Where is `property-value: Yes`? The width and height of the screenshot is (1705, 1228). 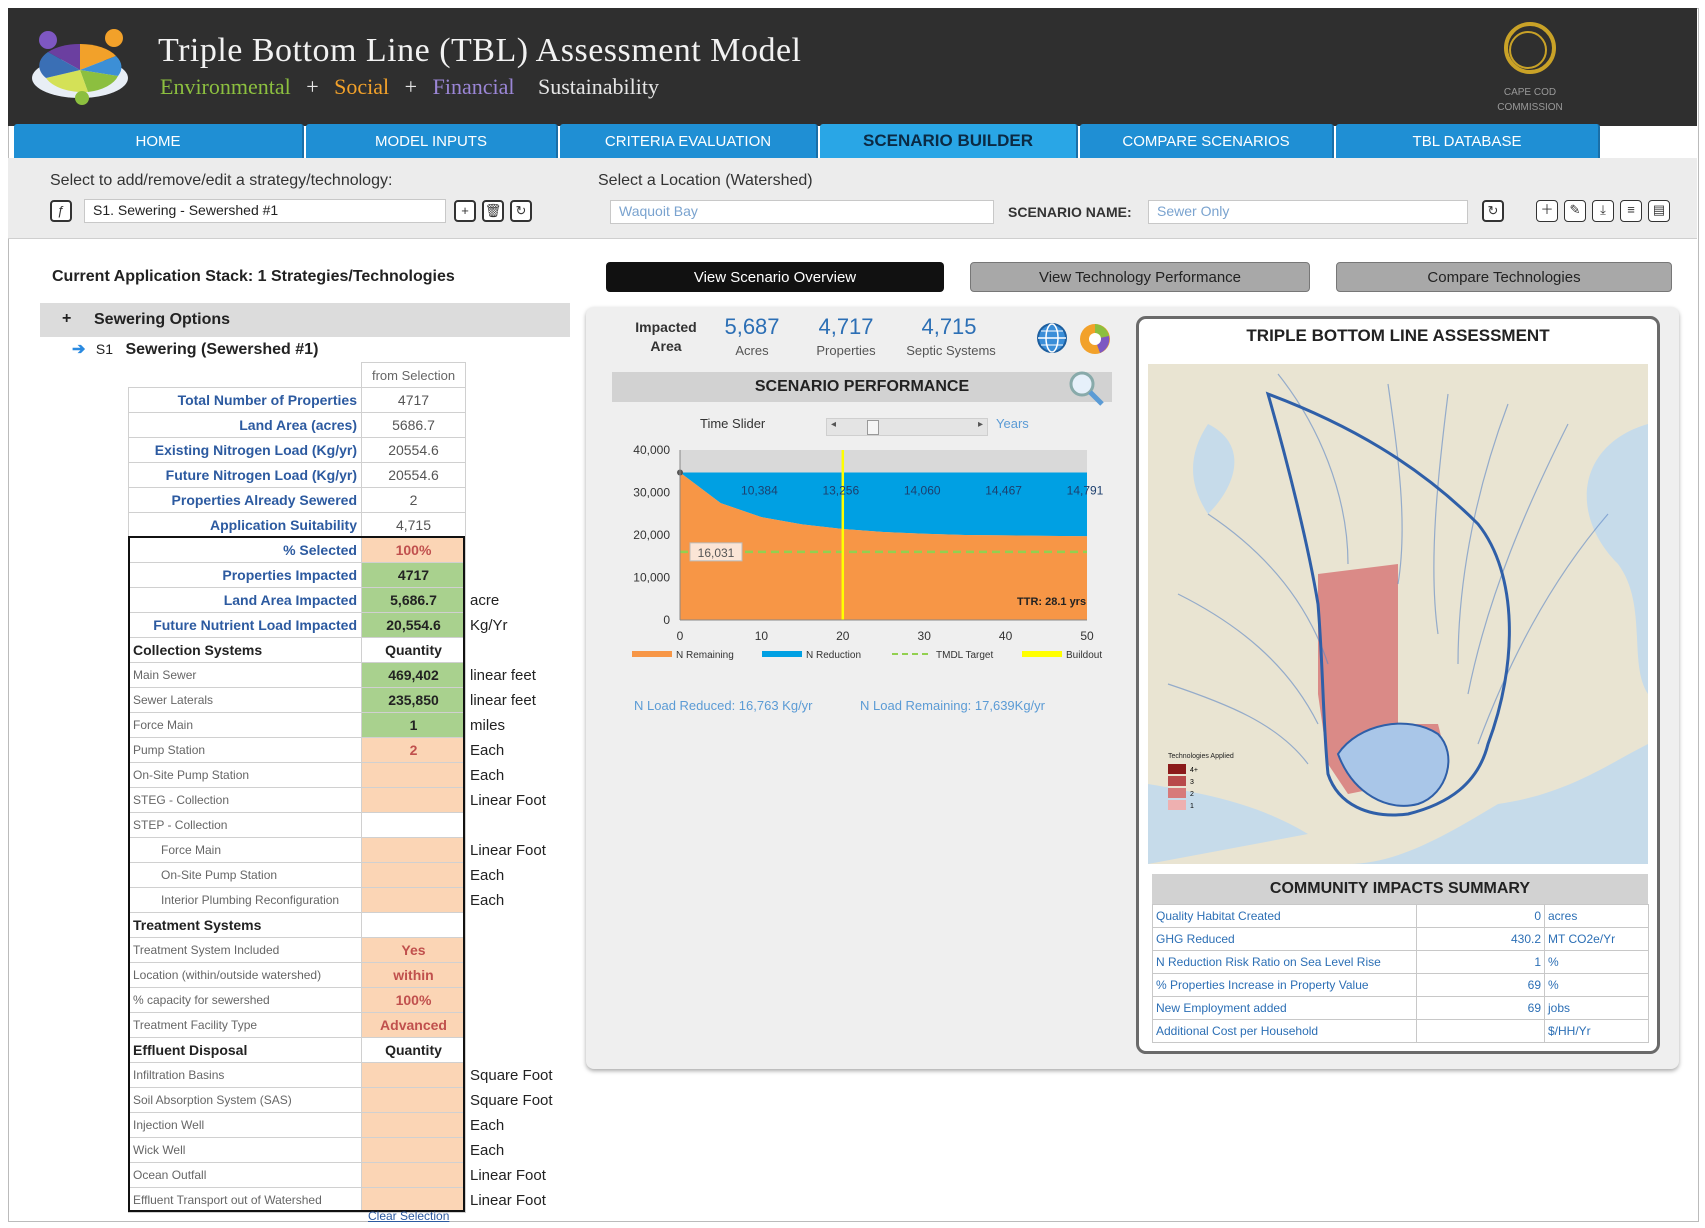 property-value: Yes is located at coordinates (413, 950).